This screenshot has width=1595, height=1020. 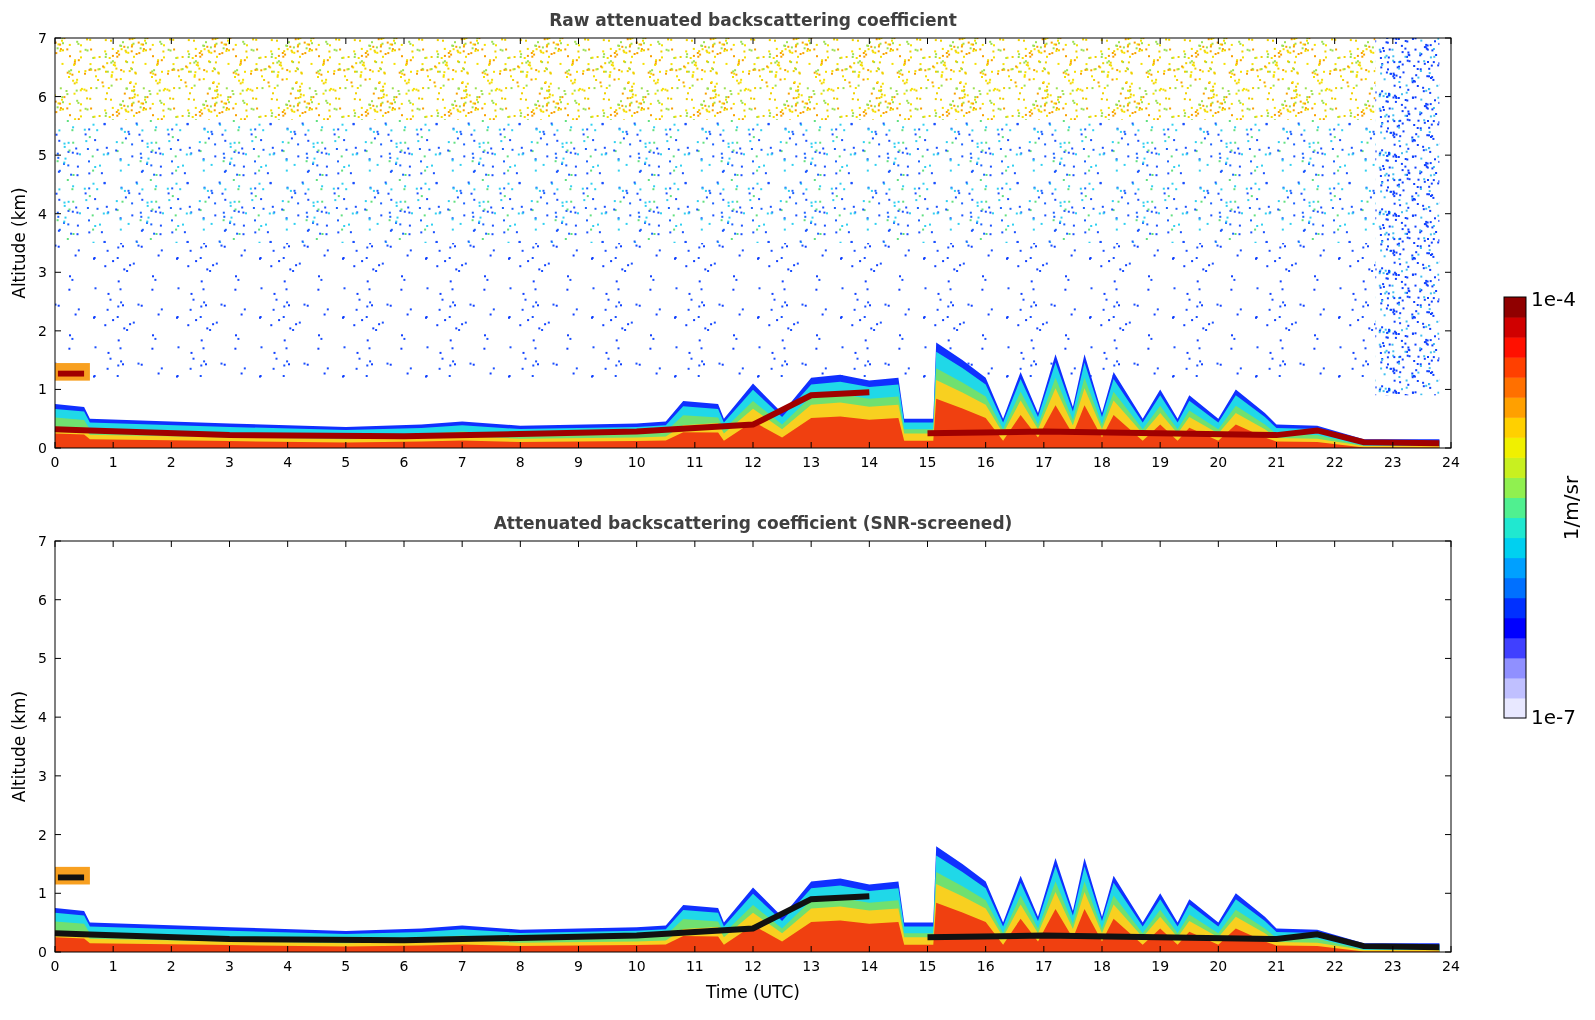 I want to click on chart-title: Attenuated backscattering coefficient (SNR-screened), so click(x=753, y=523).